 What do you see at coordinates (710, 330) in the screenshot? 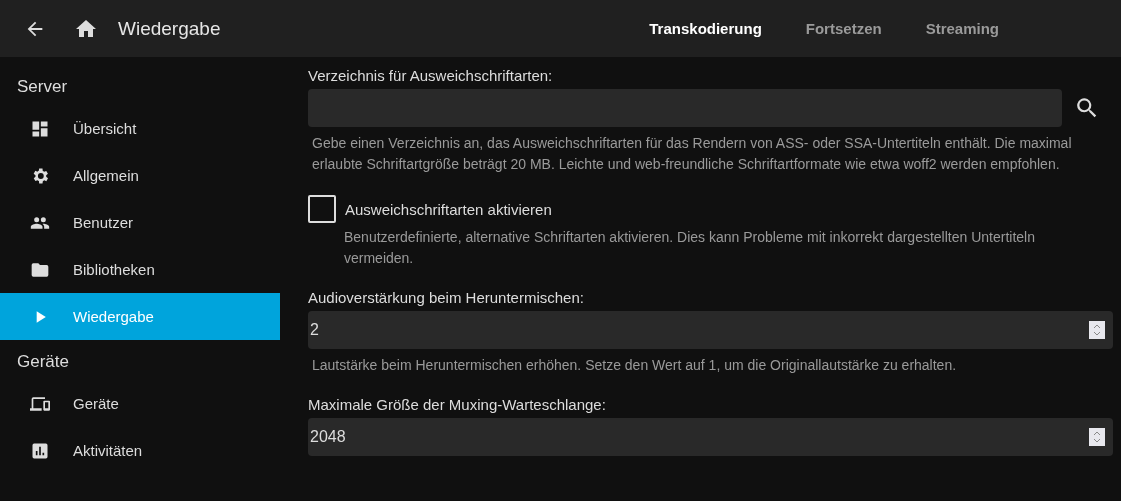
I see `number-input-field: 2` at bounding box center [710, 330].